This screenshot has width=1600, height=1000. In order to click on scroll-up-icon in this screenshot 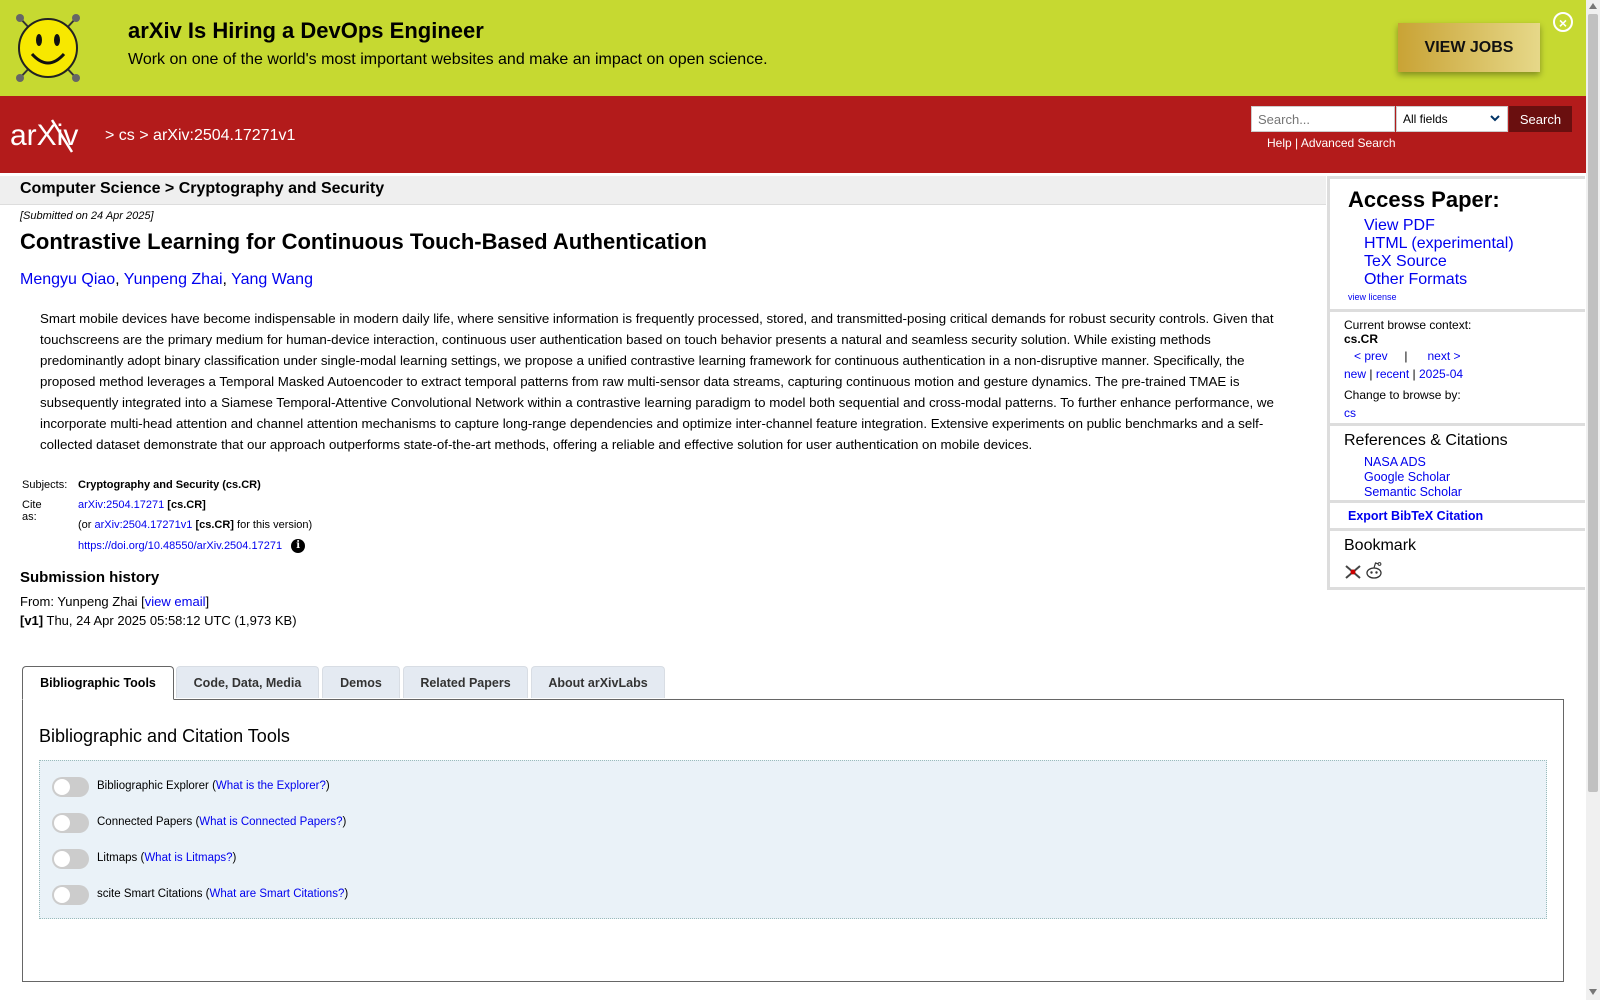, I will do `click(1593, 6)`.